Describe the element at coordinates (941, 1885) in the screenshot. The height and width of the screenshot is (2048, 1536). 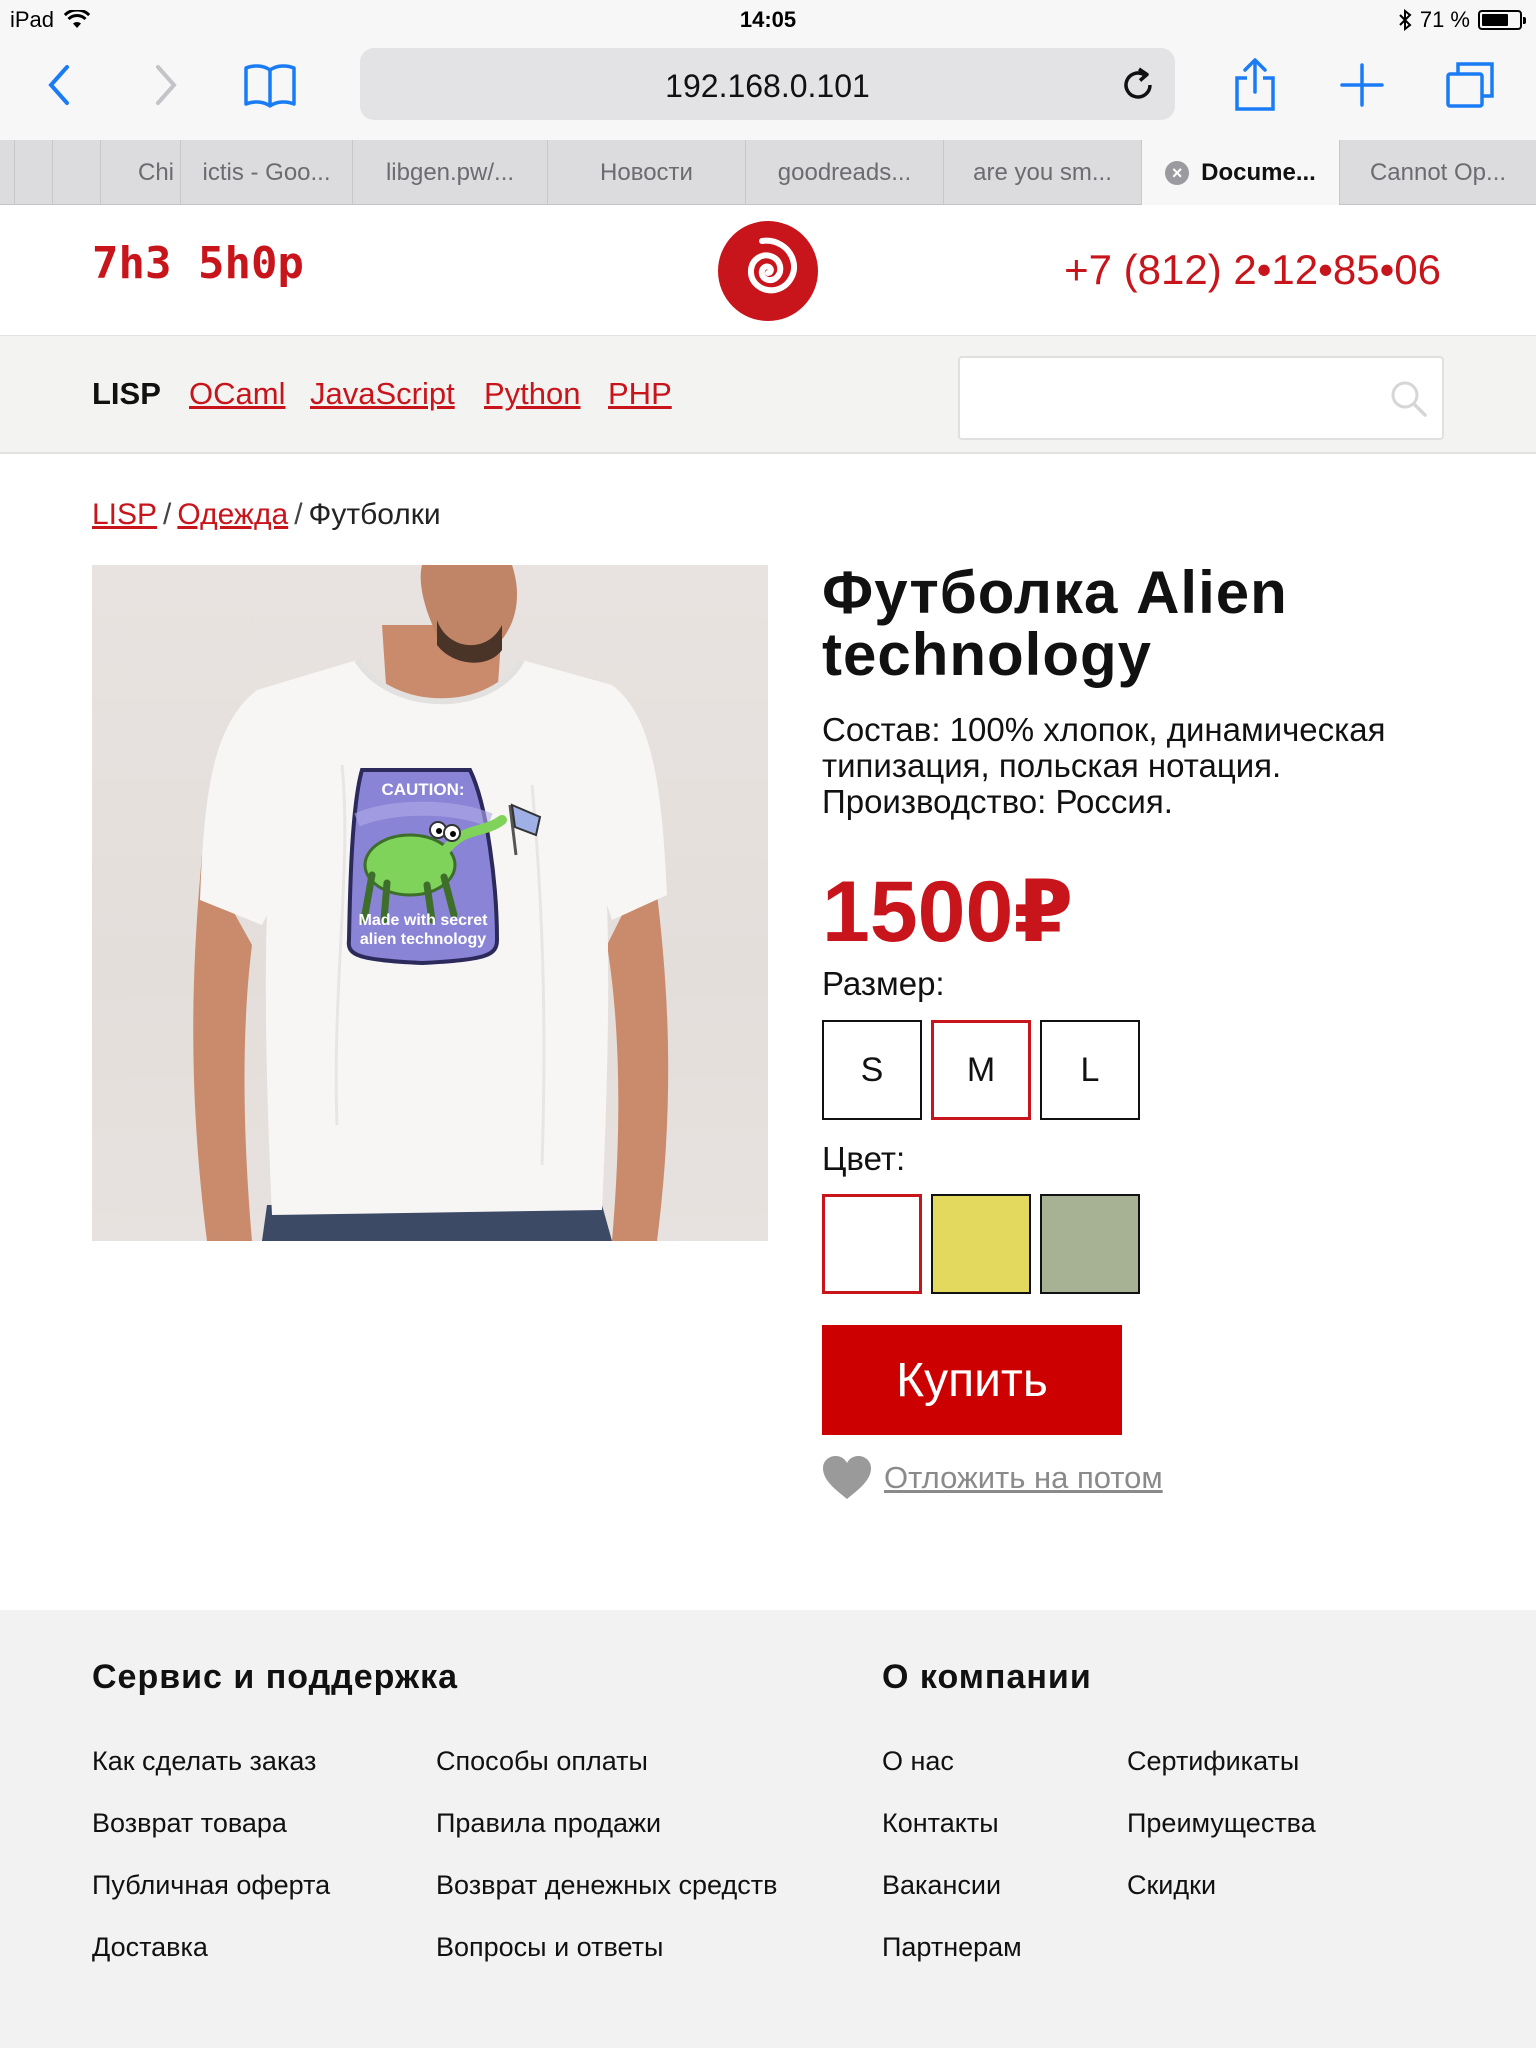
I see `footer-link-vacancies: Вакансии` at that location.